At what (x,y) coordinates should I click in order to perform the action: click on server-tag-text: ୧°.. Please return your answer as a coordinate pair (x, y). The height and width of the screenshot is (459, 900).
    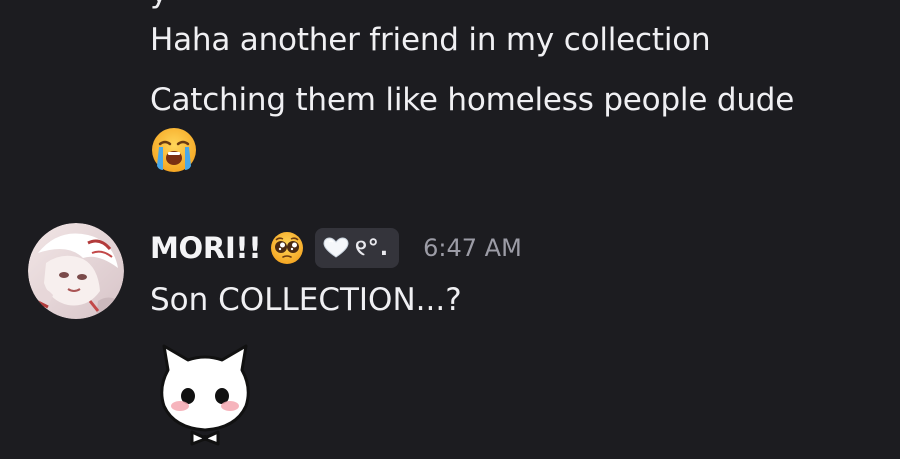
    Looking at the image, I should click on (372, 248).